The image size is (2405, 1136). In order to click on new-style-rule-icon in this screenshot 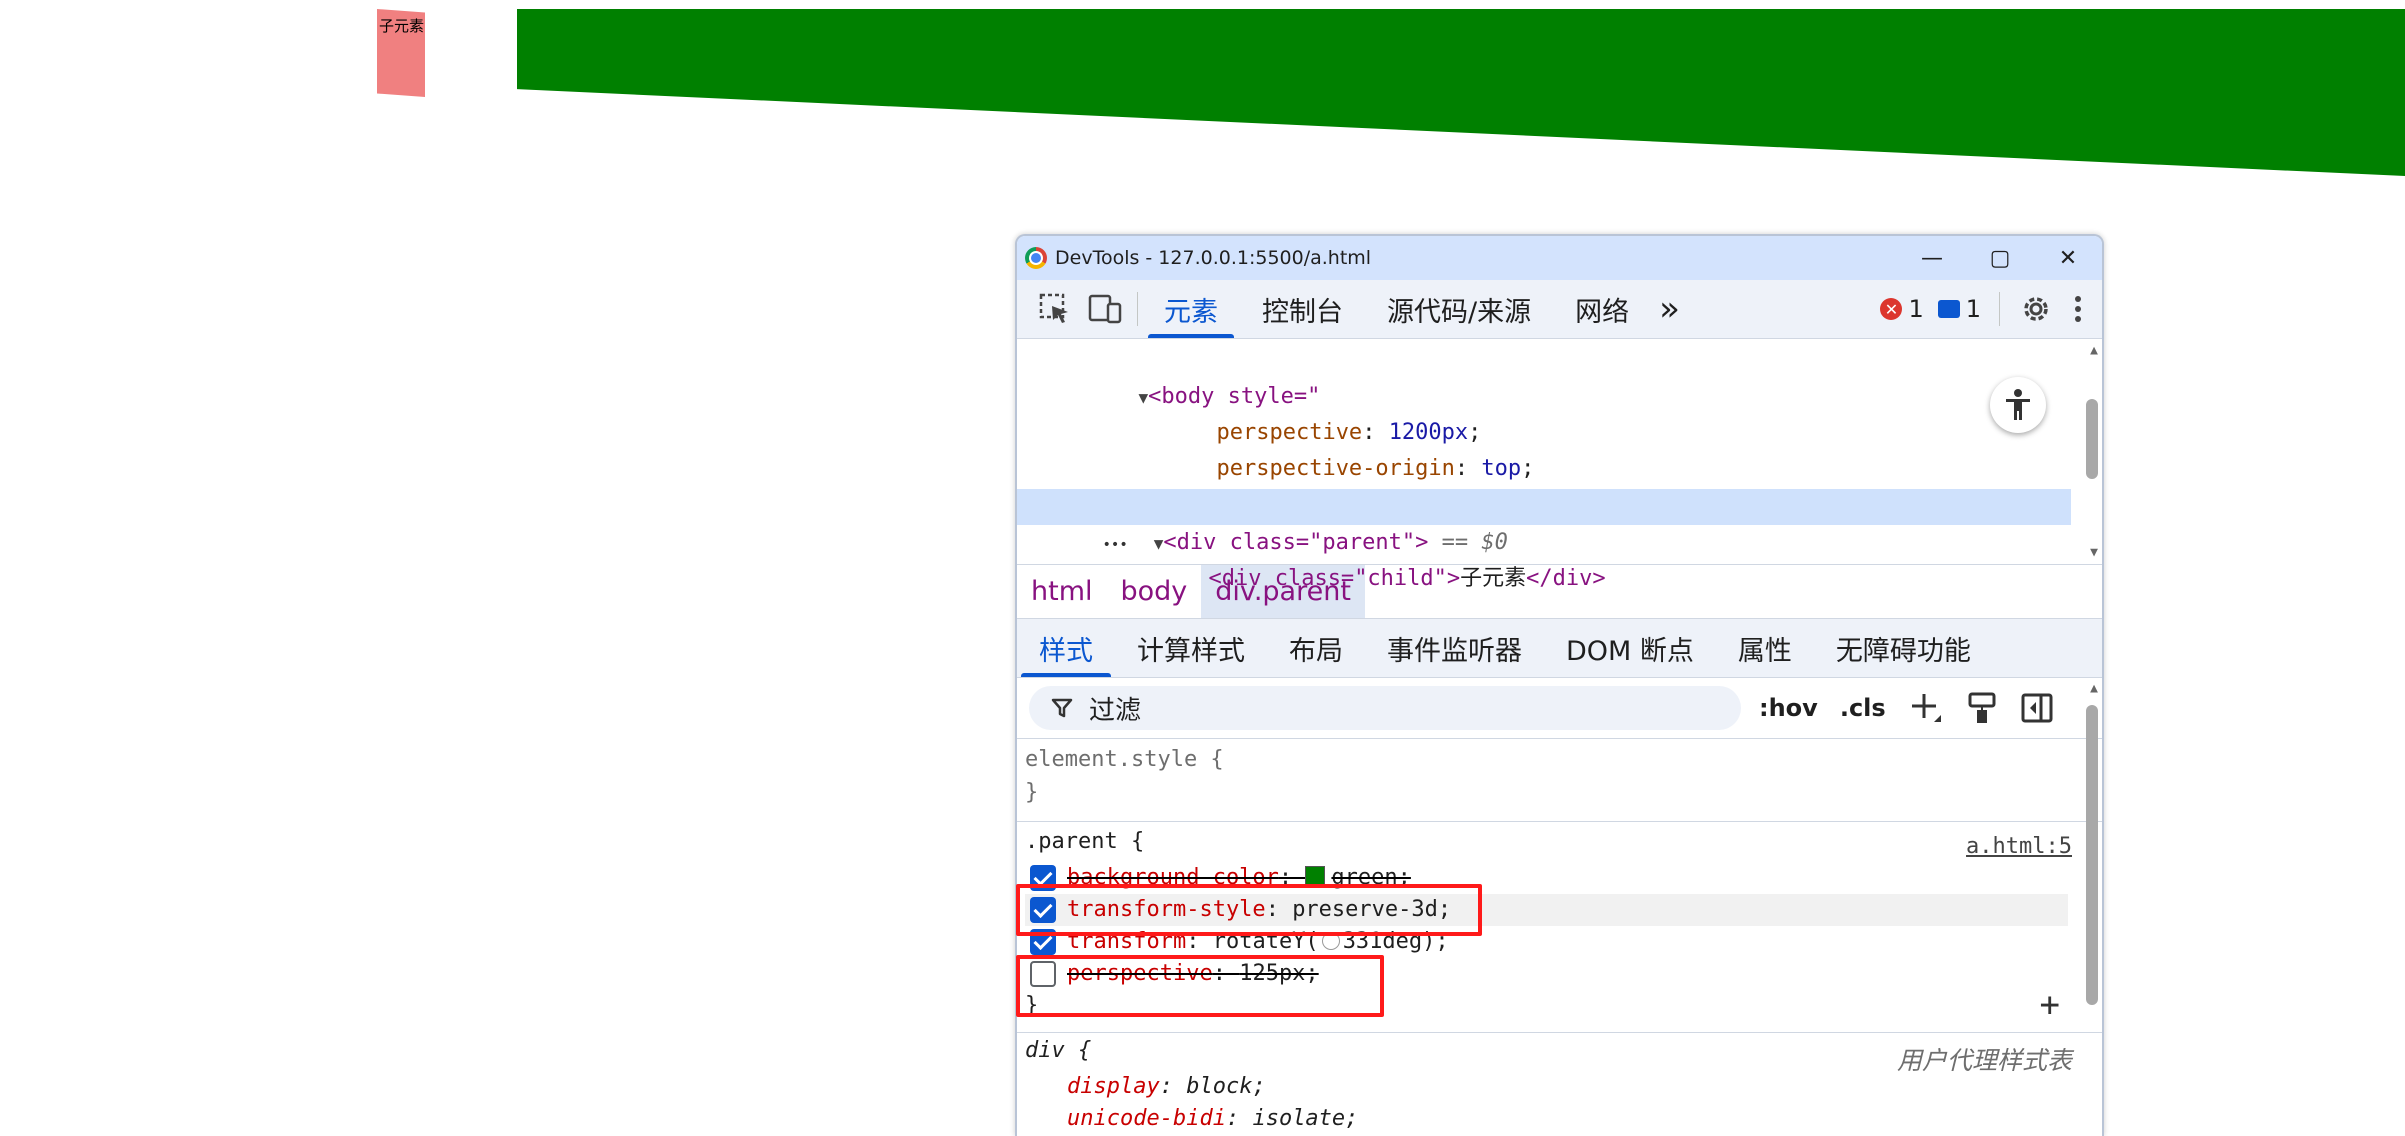, I will do `click(1926, 708)`.